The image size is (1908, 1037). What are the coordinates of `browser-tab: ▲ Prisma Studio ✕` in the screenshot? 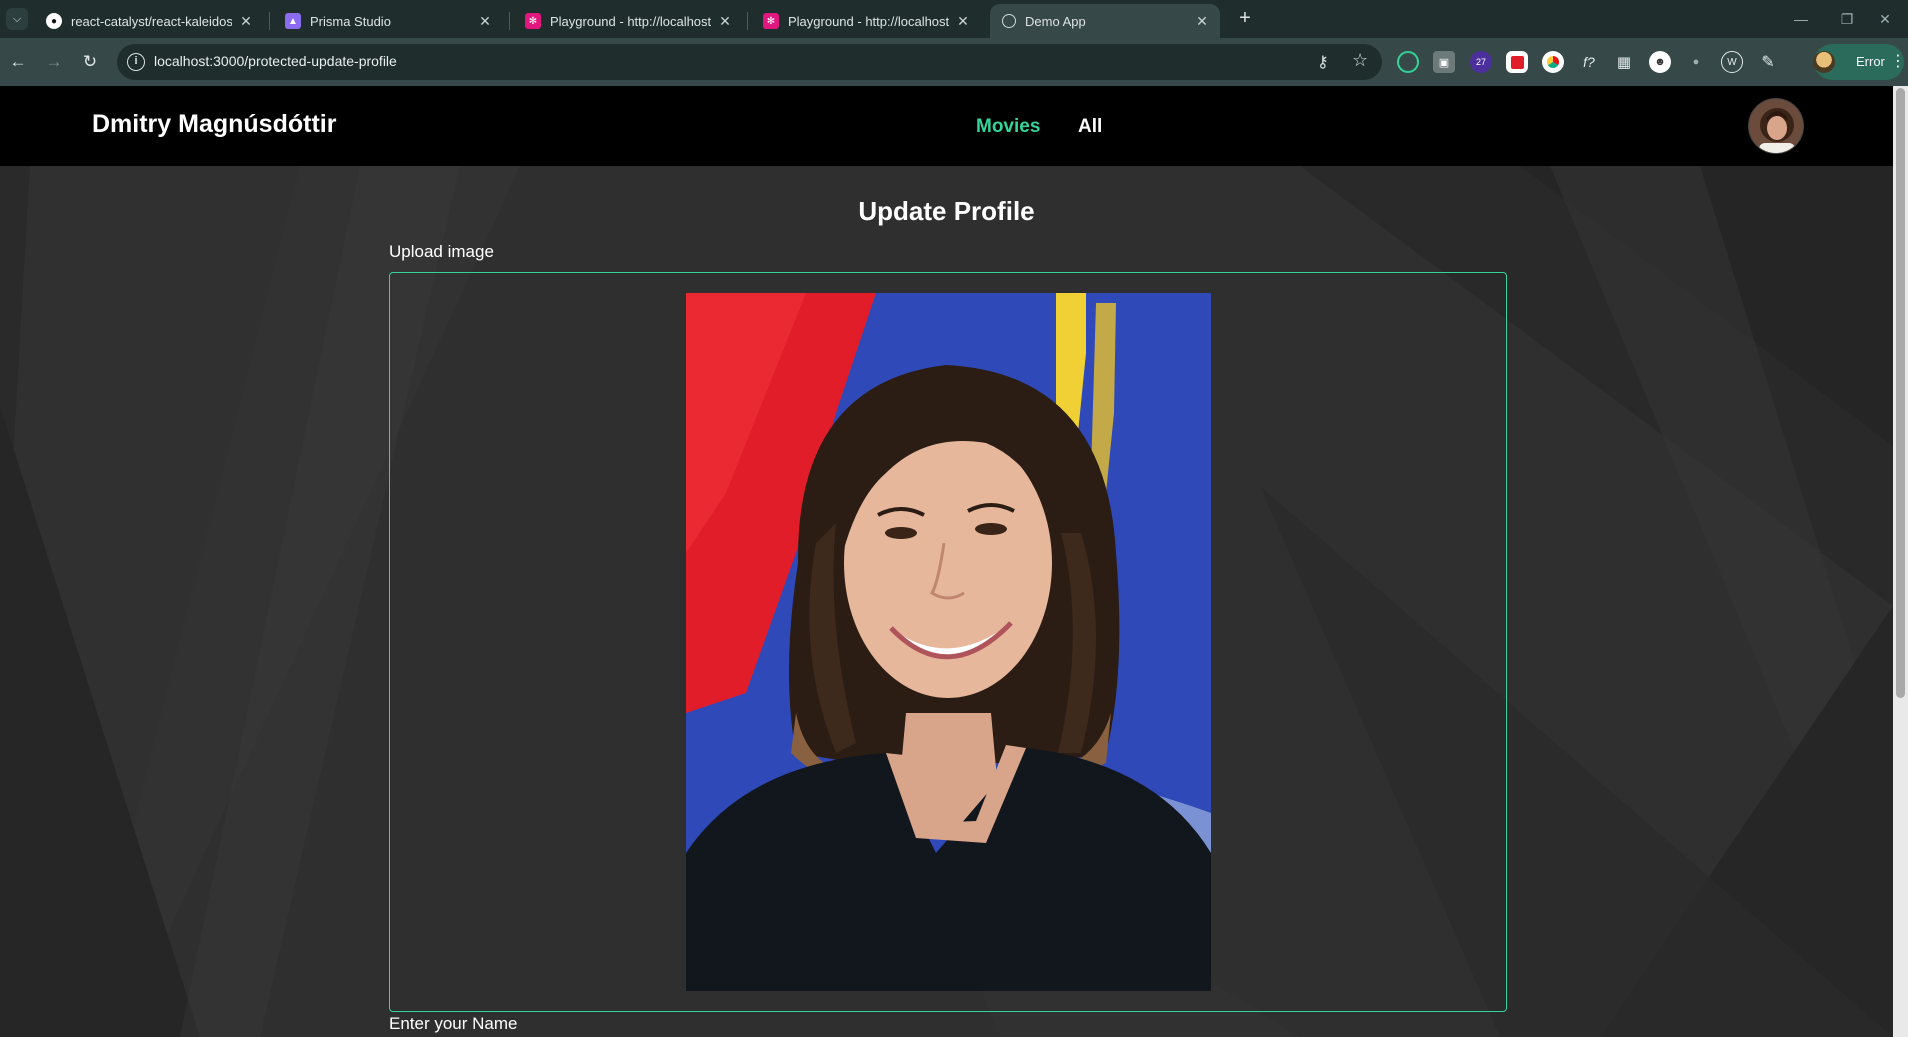 It's located at (388, 21).